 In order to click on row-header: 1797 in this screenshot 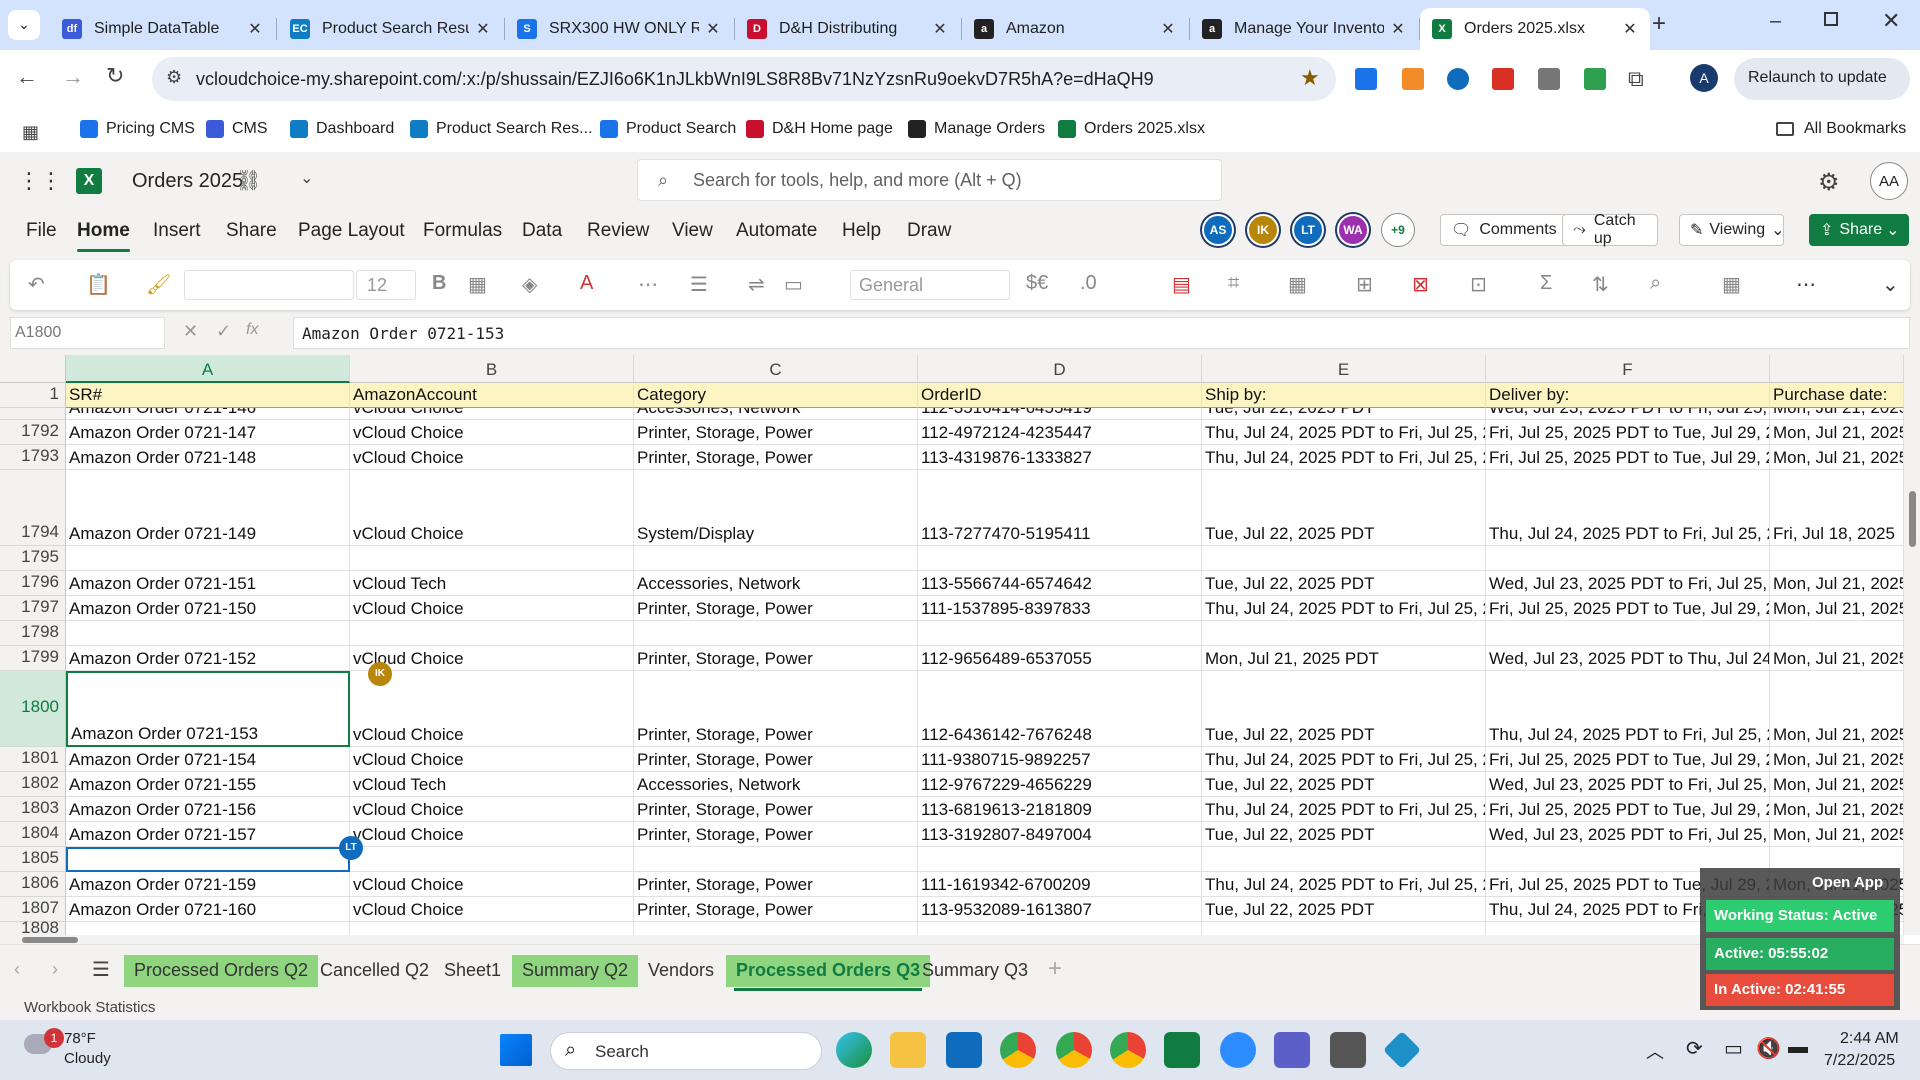, I will do `click(33, 608)`.